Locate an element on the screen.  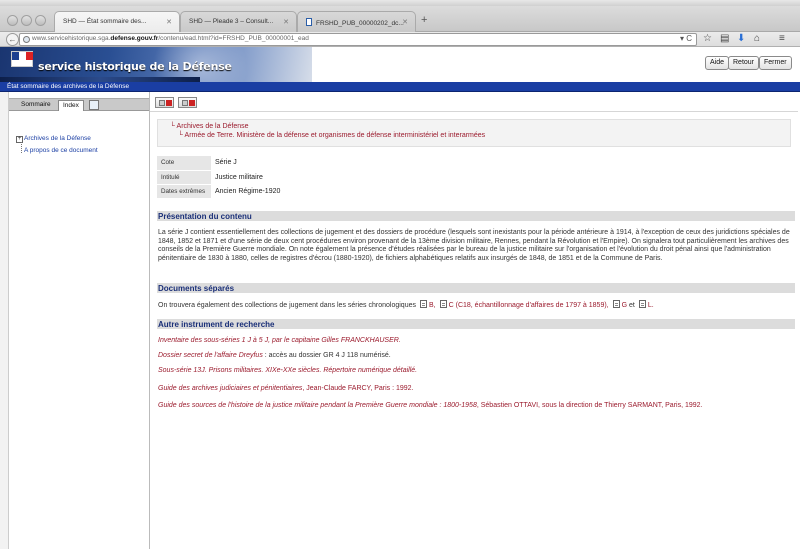
globe-icon is located at coordinates (26, 39).